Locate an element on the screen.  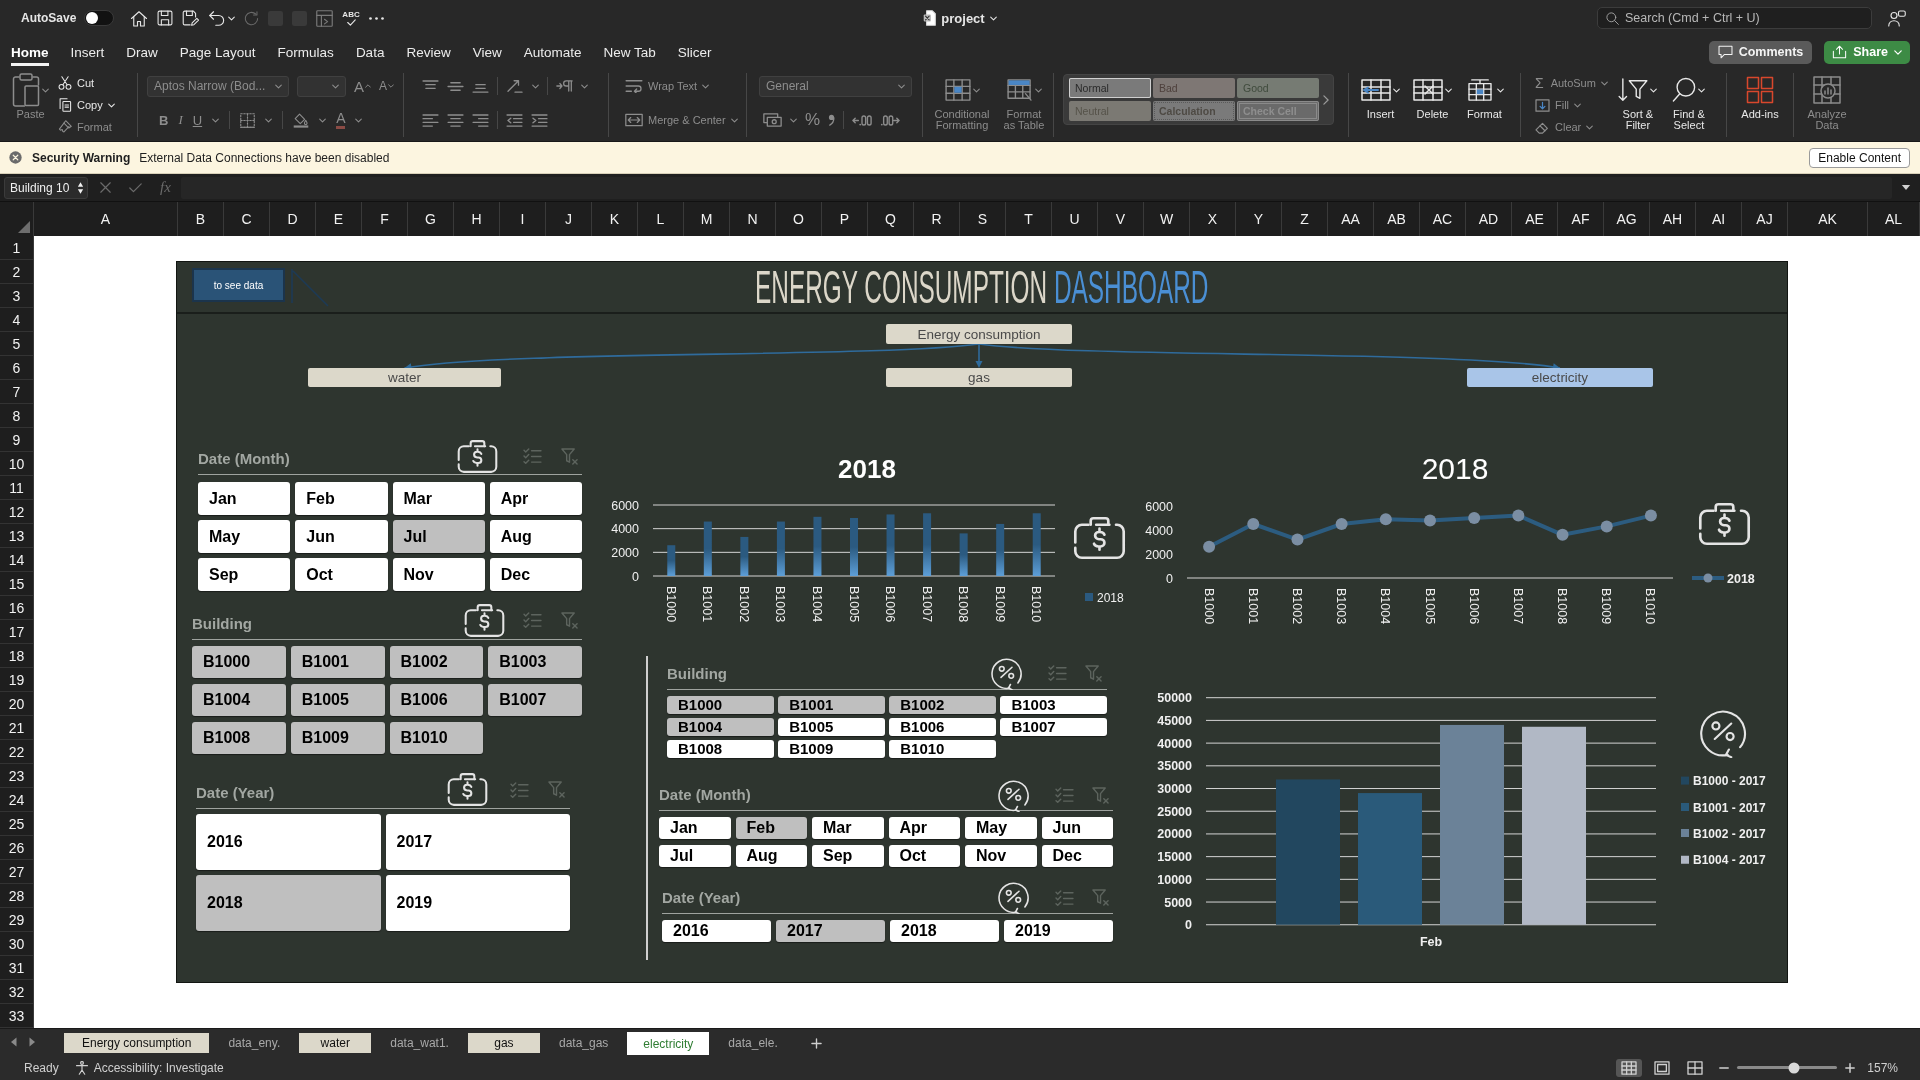
spelling-button: ABC is located at coordinates (351, 18).